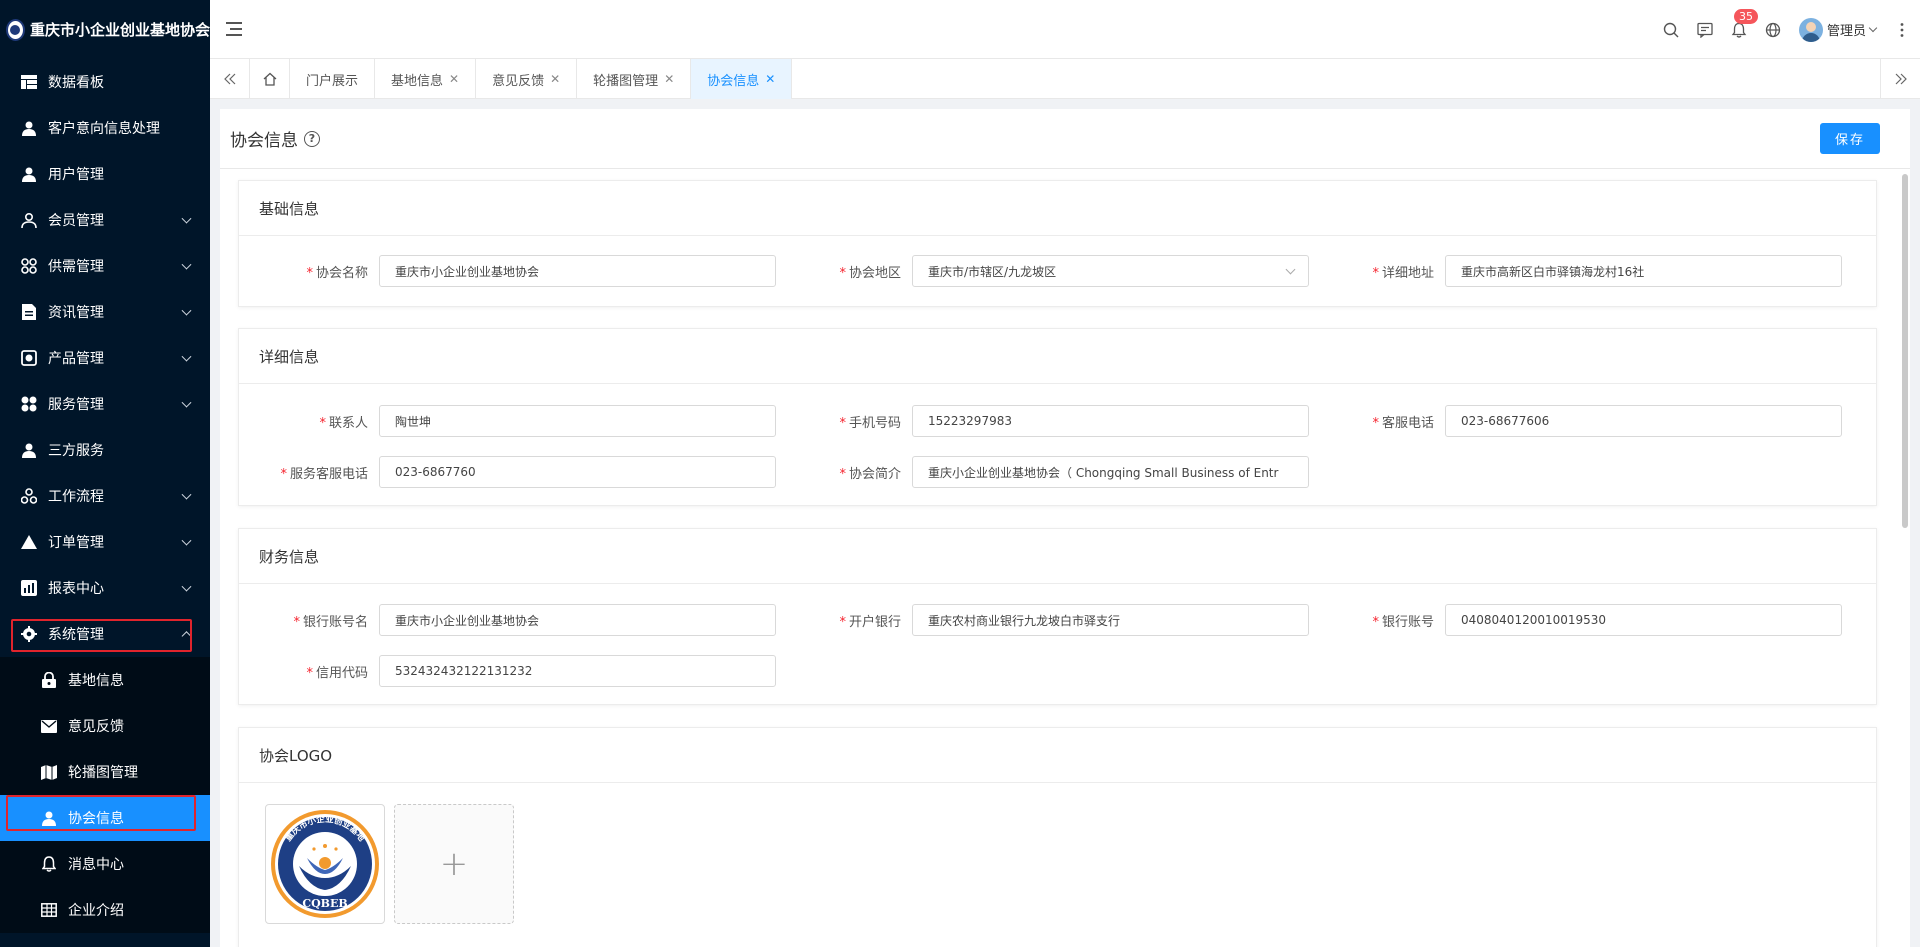 The width and height of the screenshot is (1920, 947). I want to click on sidebar-item-label: 协会信息, so click(96, 819).